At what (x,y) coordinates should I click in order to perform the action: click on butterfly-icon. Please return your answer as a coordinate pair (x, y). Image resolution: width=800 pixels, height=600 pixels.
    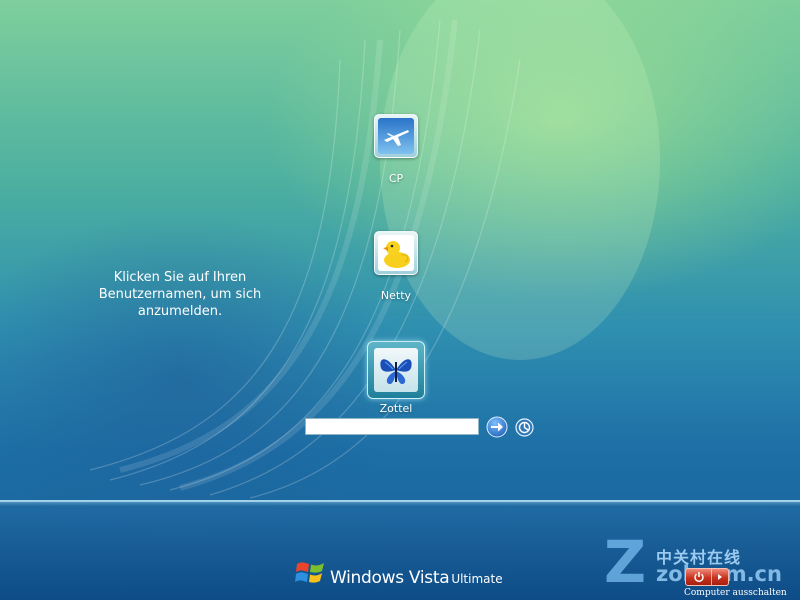
    Looking at the image, I should click on (396, 370).